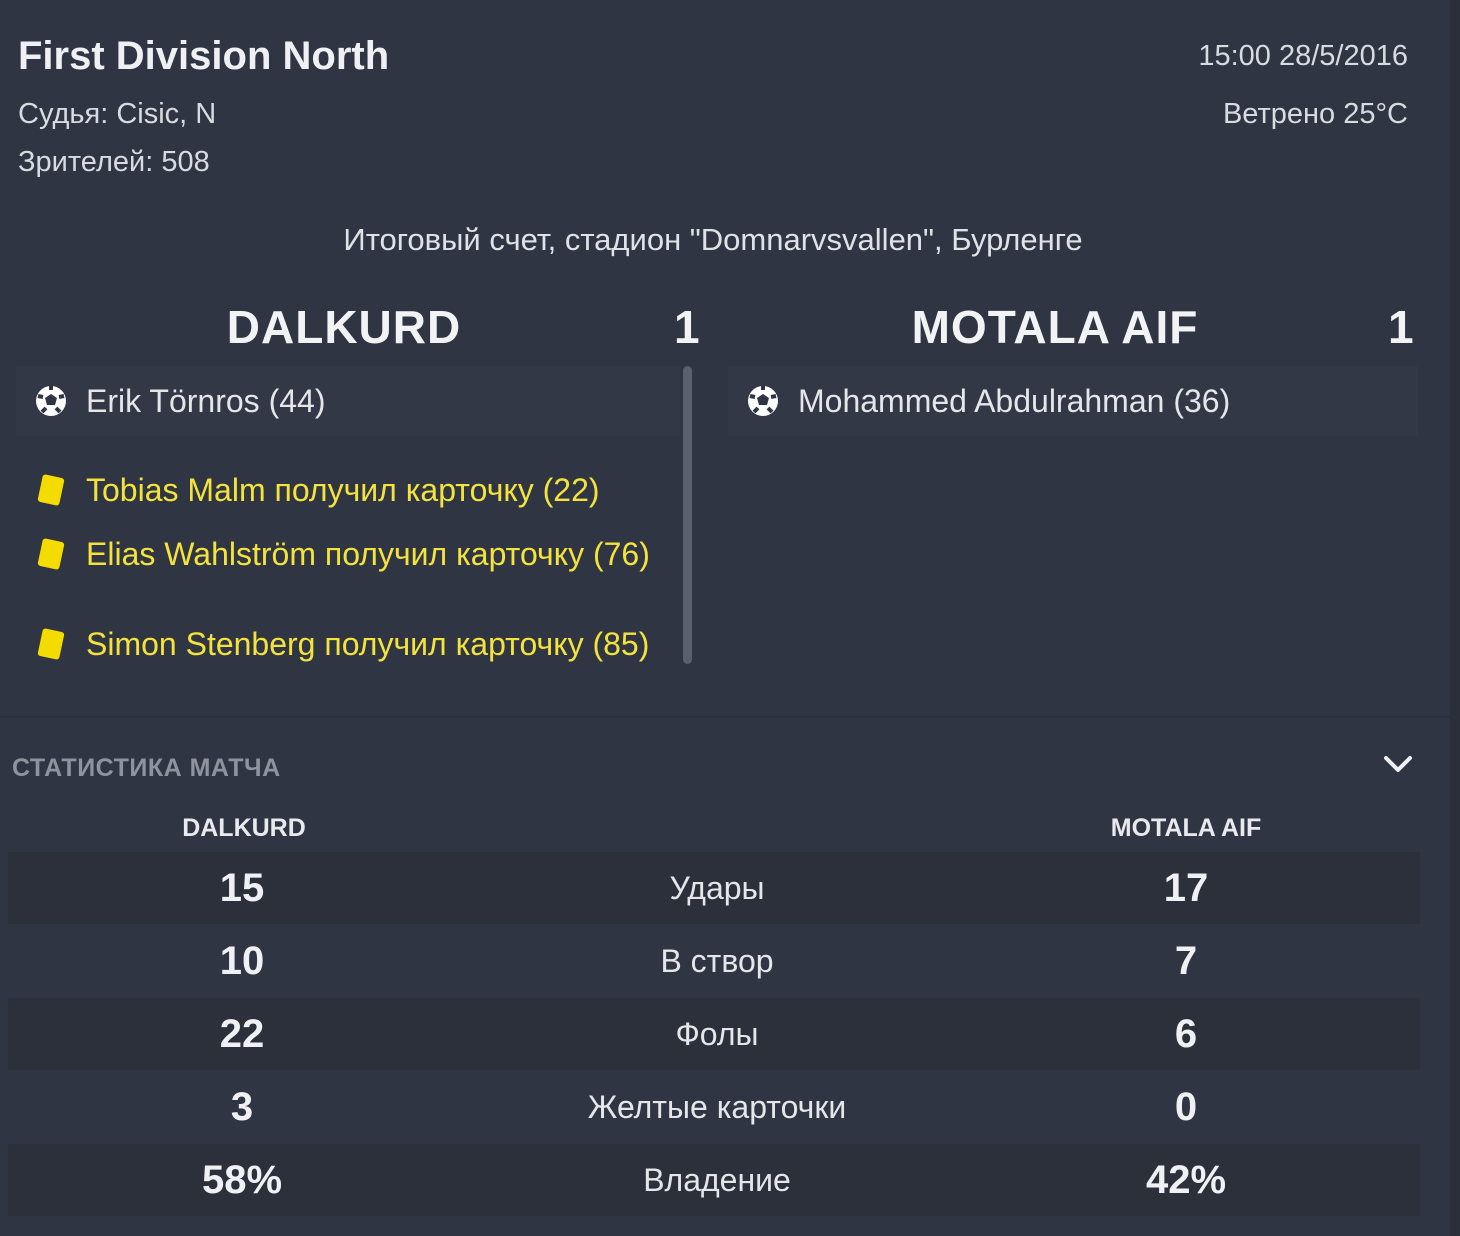 This screenshot has height=1236, width=1460. What do you see at coordinates (1401, 327) in the screenshot?
I see `away-team-score: 1` at bounding box center [1401, 327].